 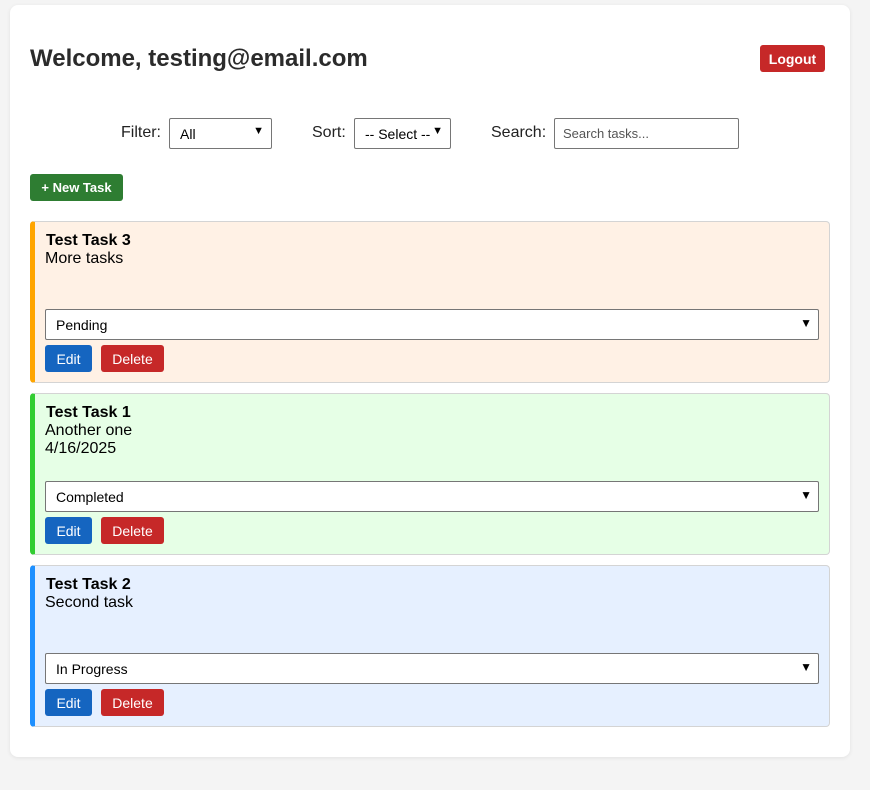 I want to click on task-title: Test Task 1, so click(x=88, y=412).